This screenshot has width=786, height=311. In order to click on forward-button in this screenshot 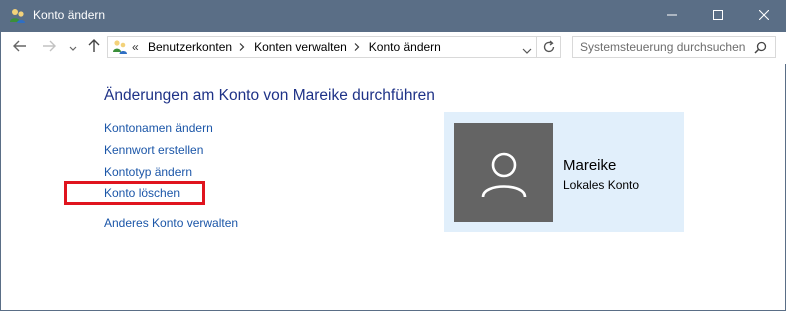, I will do `click(49, 48)`.